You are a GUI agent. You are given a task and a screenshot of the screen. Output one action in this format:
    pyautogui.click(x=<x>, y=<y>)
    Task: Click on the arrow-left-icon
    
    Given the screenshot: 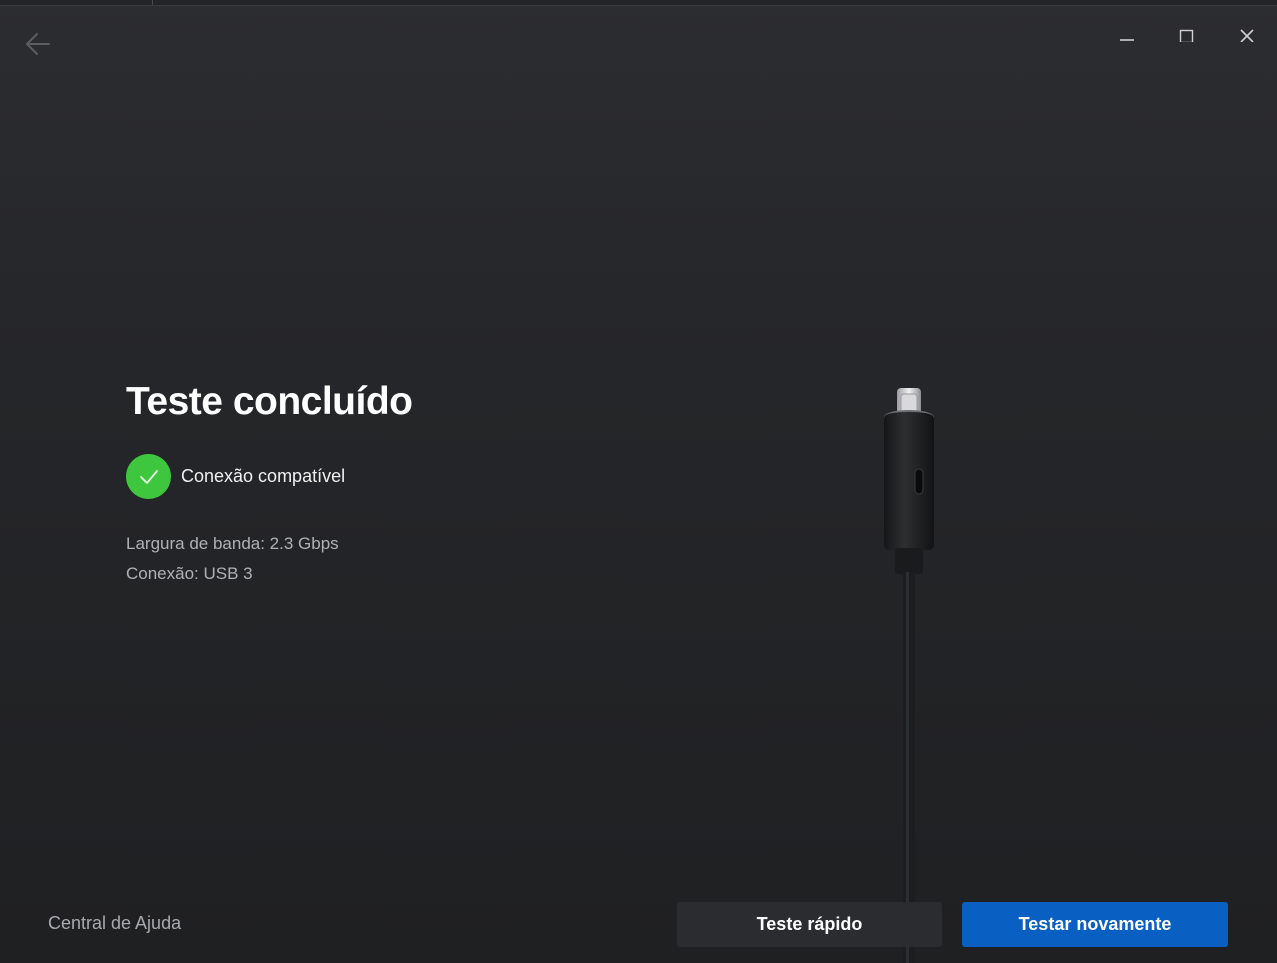 What is the action you would take?
    pyautogui.click(x=38, y=44)
    